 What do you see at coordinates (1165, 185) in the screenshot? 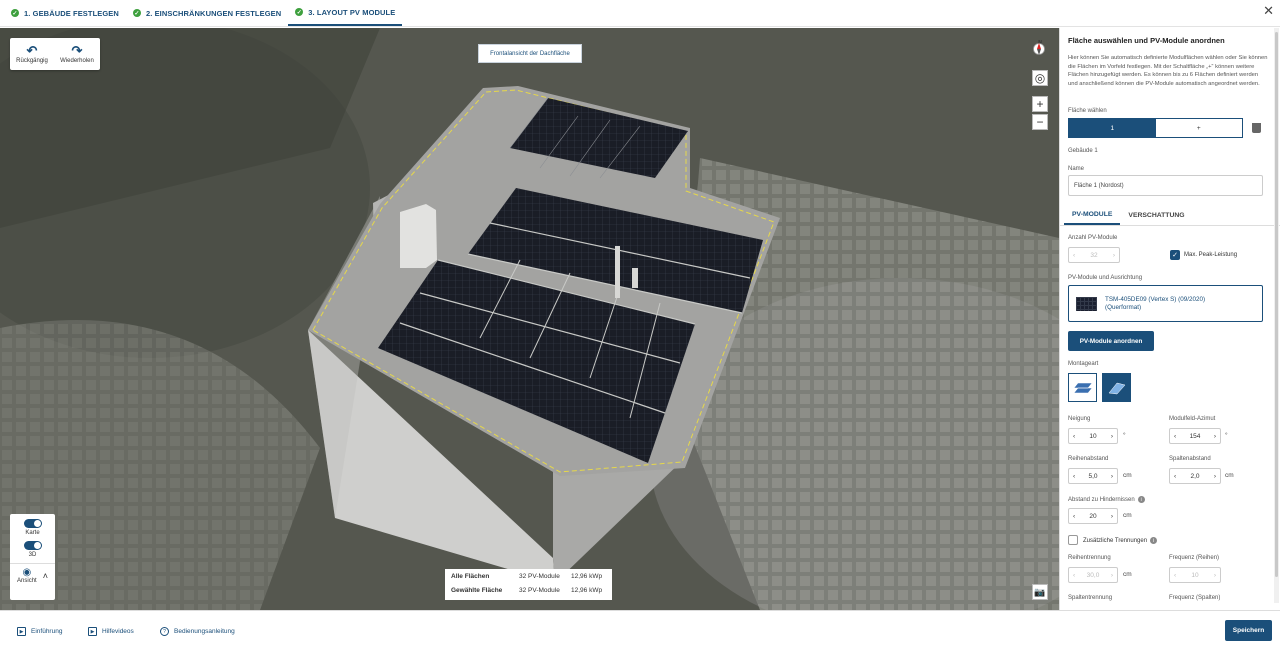
I see `area-name-input: Fläche 1 (Nordost)` at bounding box center [1165, 185].